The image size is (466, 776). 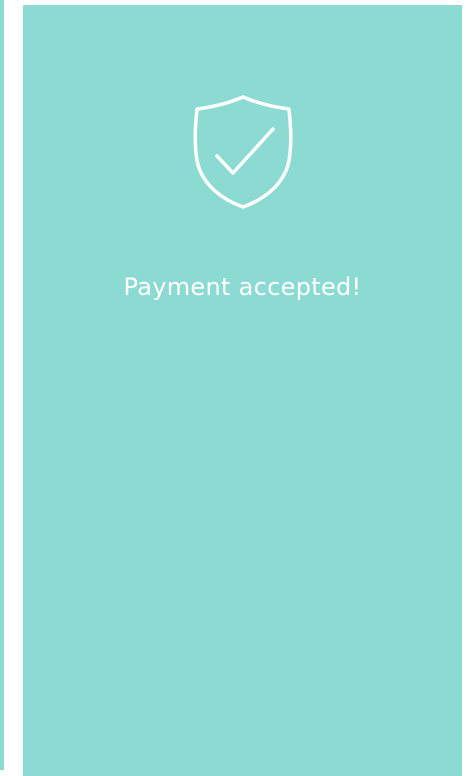 What do you see at coordinates (242, 287) in the screenshot?
I see `payment-status-message: Payment accepted!` at bounding box center [242, 287].